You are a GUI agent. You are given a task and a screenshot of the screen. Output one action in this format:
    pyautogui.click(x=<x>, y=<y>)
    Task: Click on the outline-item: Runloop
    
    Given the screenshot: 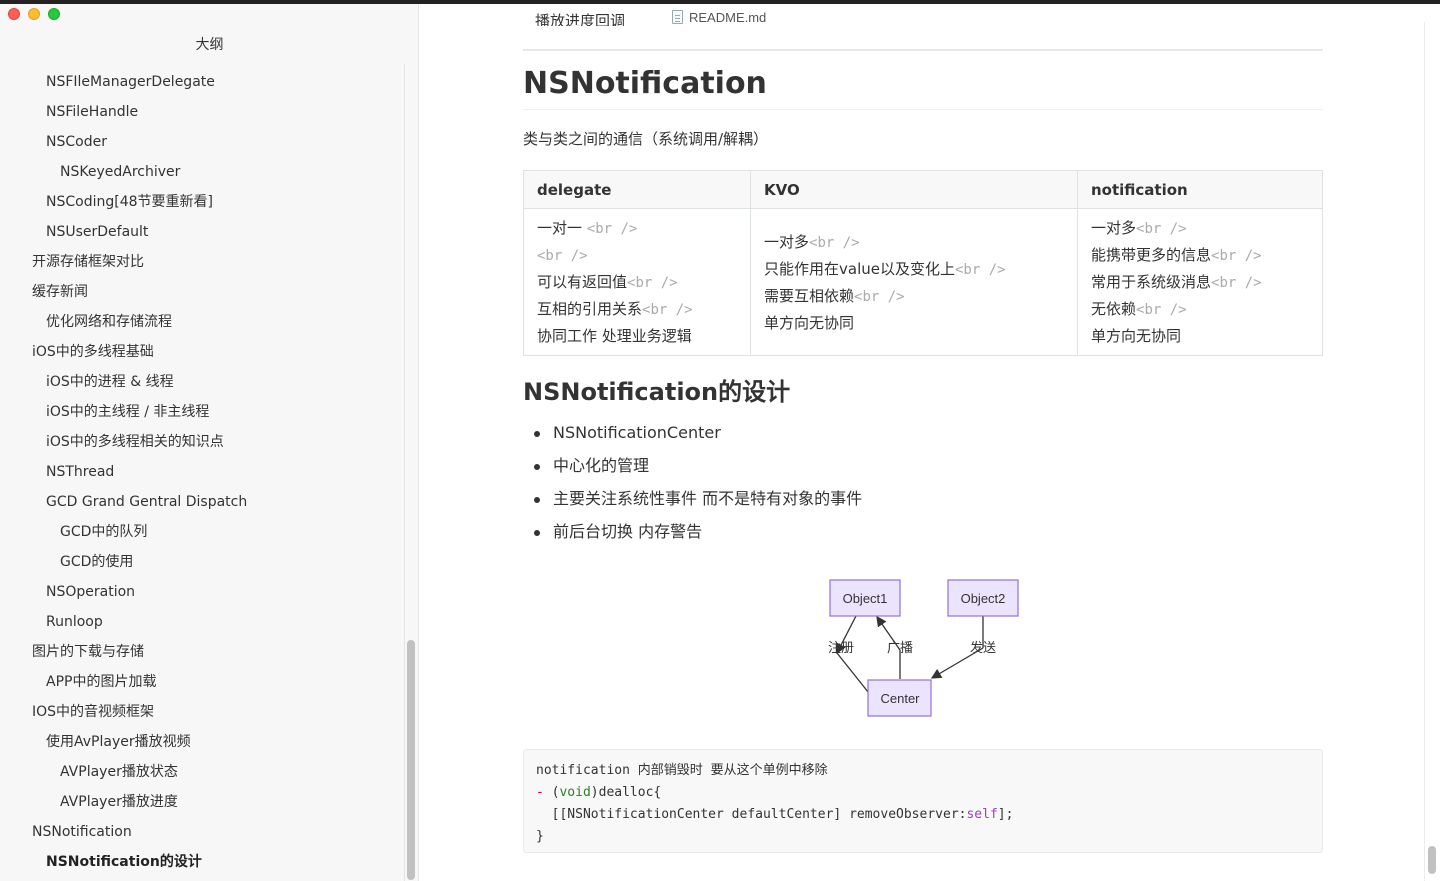 What is the action you would take?
    pyautogui.click(x=202, y=622)
    